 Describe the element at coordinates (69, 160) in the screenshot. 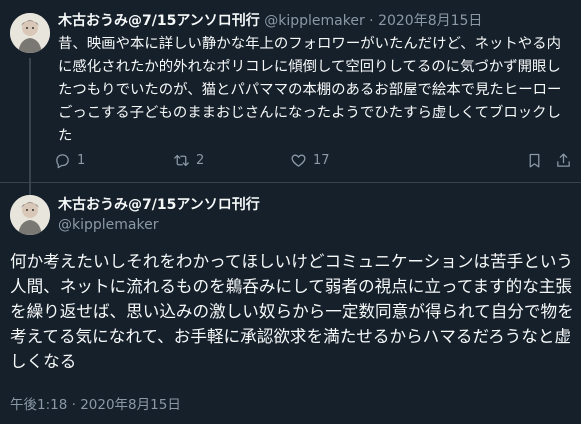

I see `reply-button: 1` at that location.